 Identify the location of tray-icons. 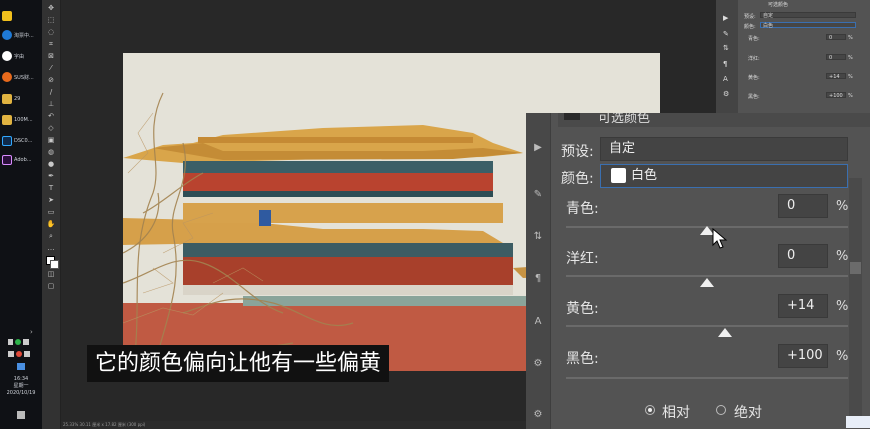
(21, 343).